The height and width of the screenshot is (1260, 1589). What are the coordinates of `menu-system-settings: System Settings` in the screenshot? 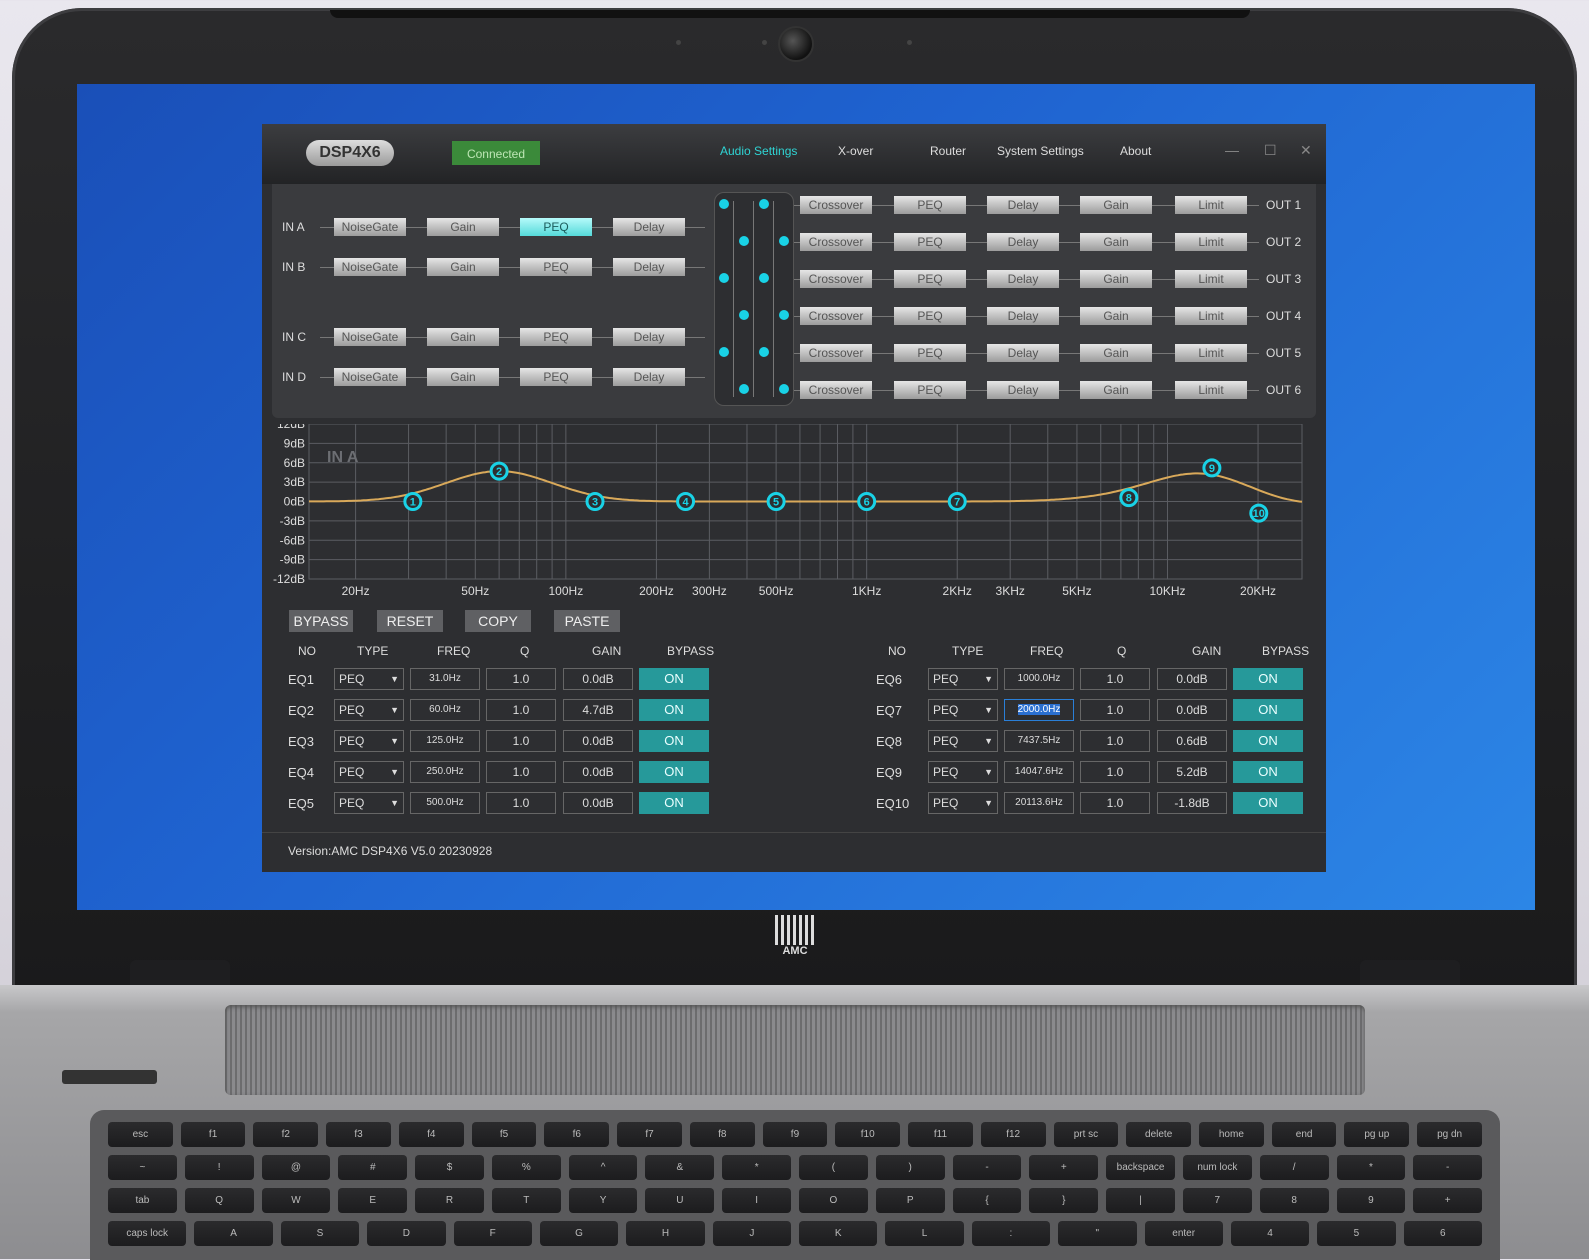 It's located at (1040, 151).